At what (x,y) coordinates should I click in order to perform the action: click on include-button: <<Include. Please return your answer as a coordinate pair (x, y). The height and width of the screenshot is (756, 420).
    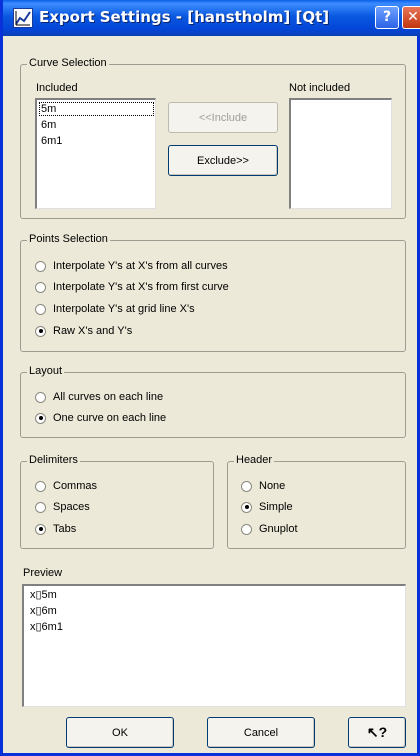
    Looking at the image, I should click on (223, 117).